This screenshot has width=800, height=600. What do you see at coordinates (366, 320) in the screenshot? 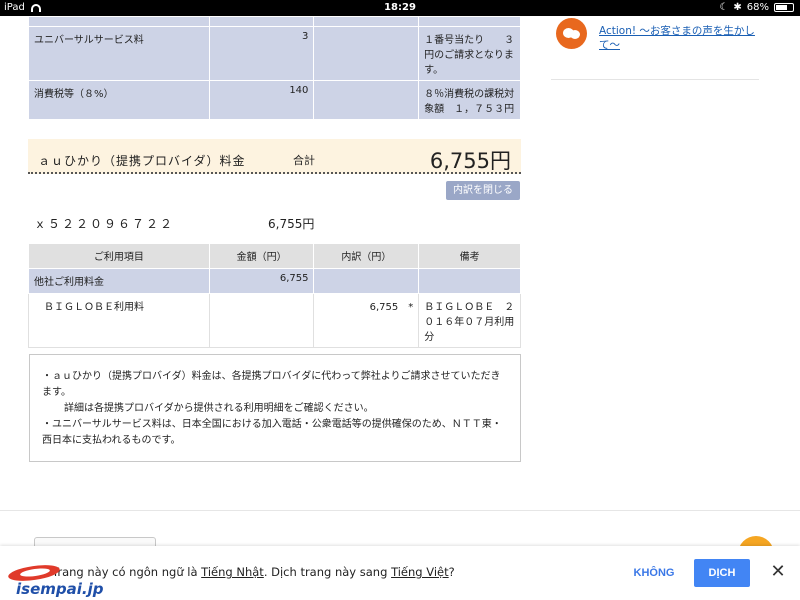
I see `row-breakdown: 6,755 *` at bounding box center [366, 320].